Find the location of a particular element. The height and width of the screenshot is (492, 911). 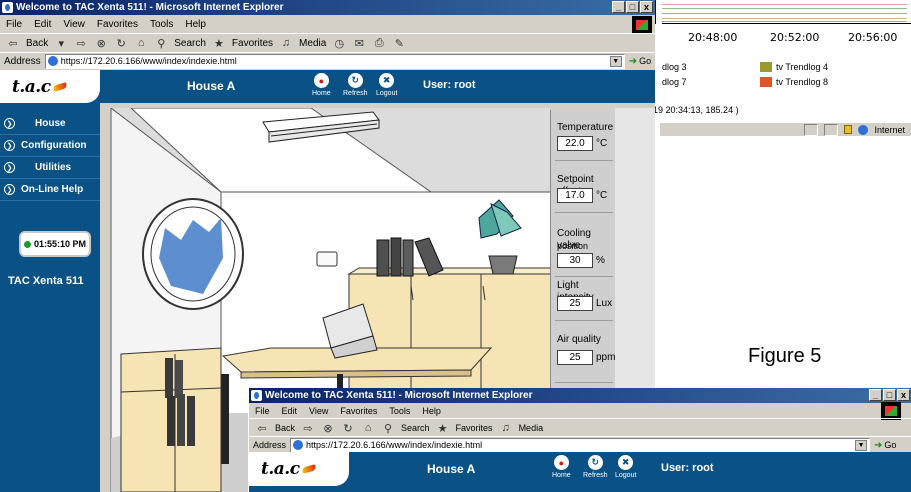

air-quality-unit: ppm is located at coordinates (606, 357).